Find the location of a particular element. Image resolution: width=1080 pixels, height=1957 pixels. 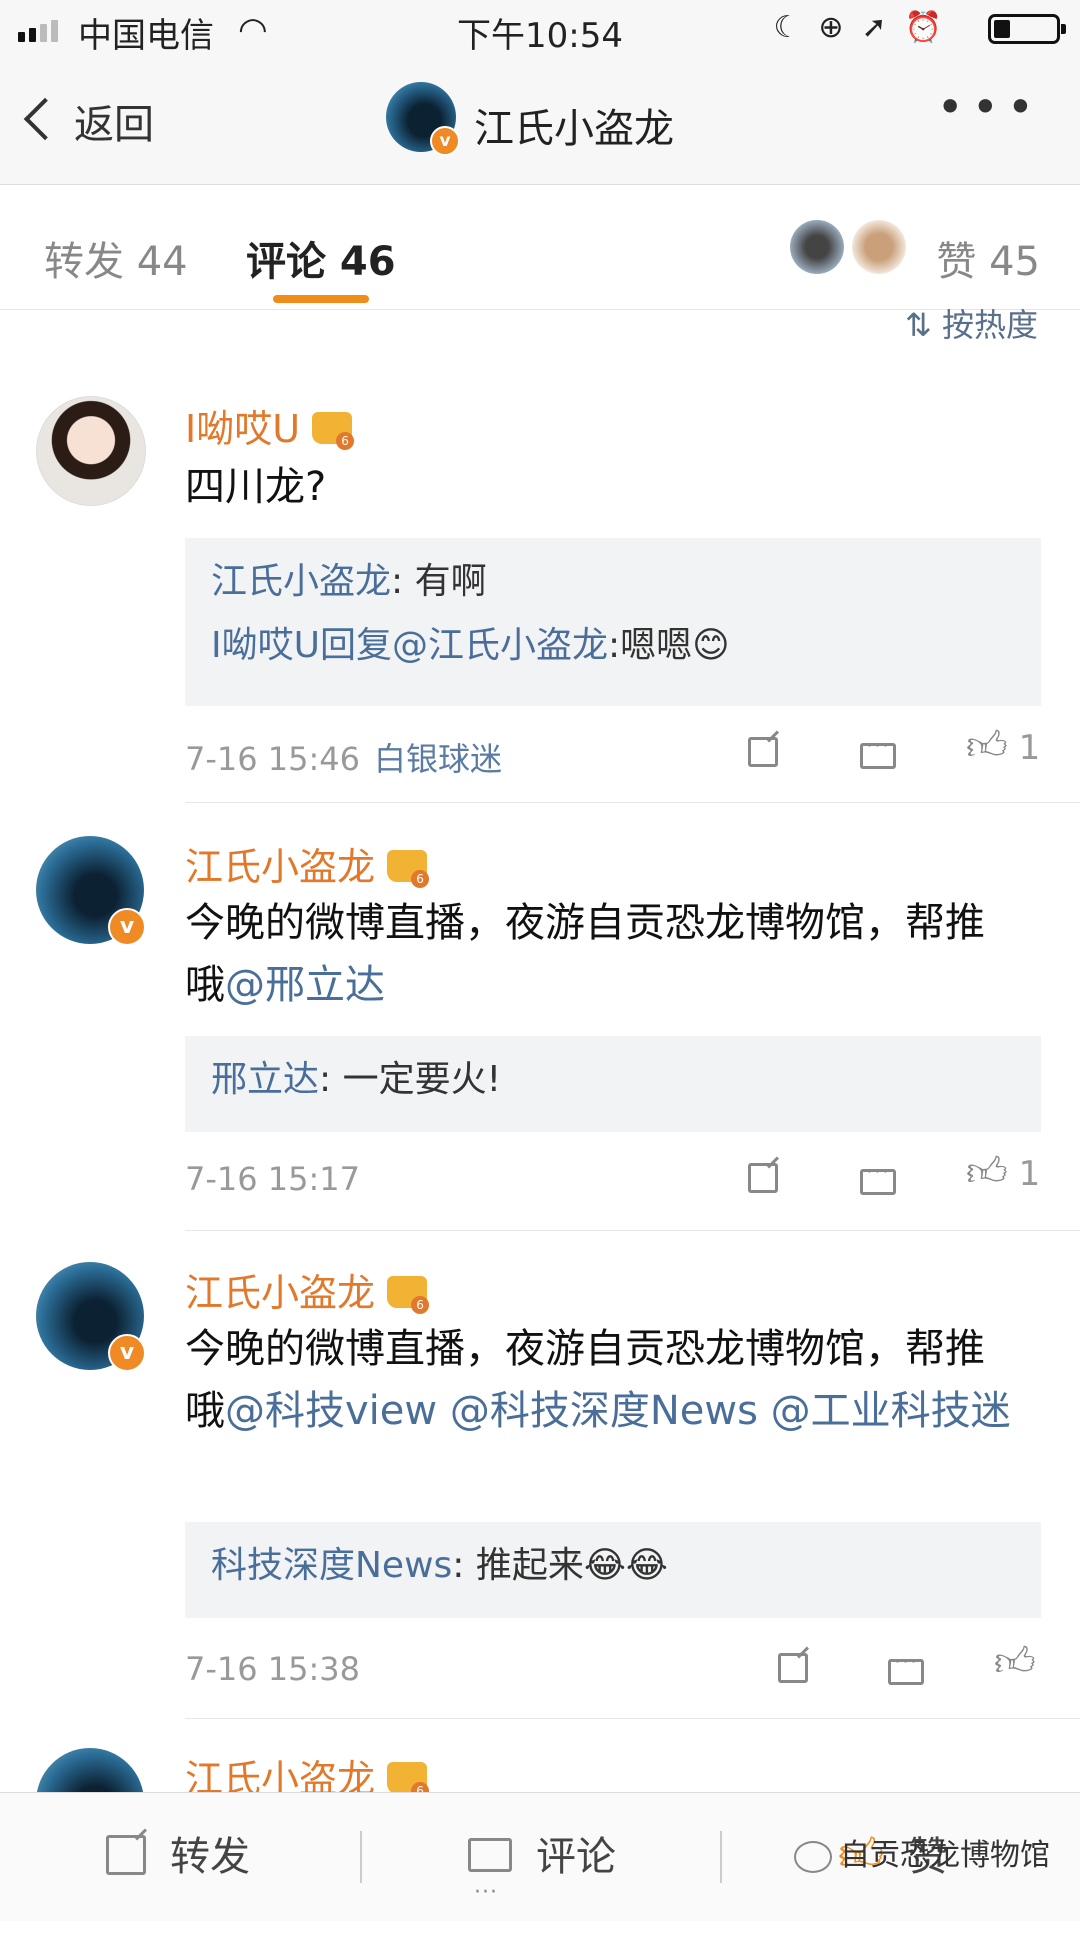

back-button: 返回 is located at coordinates (88, 121).